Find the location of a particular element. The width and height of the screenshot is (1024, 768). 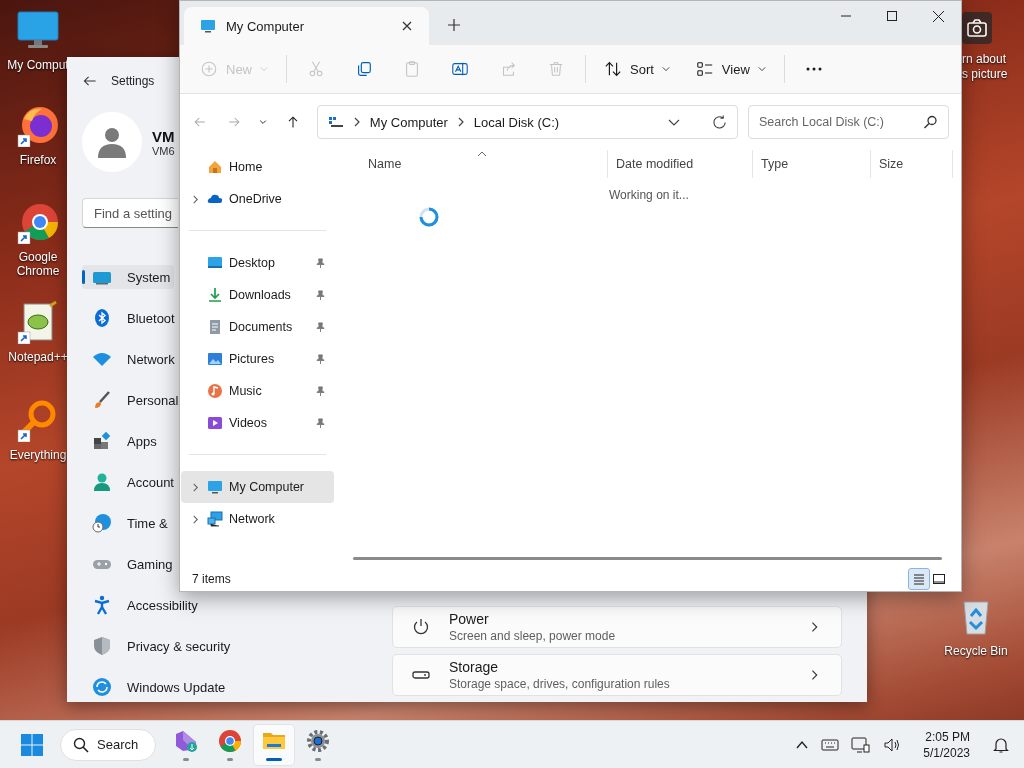

column-header: Type is located at coordinates (812, 164).